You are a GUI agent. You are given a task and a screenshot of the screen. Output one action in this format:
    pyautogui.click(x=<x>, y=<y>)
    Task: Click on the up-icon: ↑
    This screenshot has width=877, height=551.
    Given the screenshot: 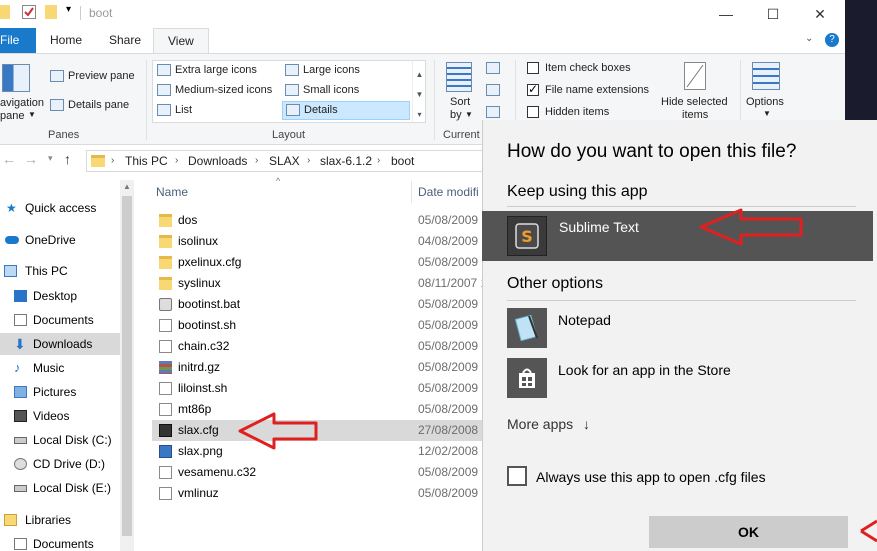 What is the action you would take?
    pyautogui.click(x=67, y=159)
    